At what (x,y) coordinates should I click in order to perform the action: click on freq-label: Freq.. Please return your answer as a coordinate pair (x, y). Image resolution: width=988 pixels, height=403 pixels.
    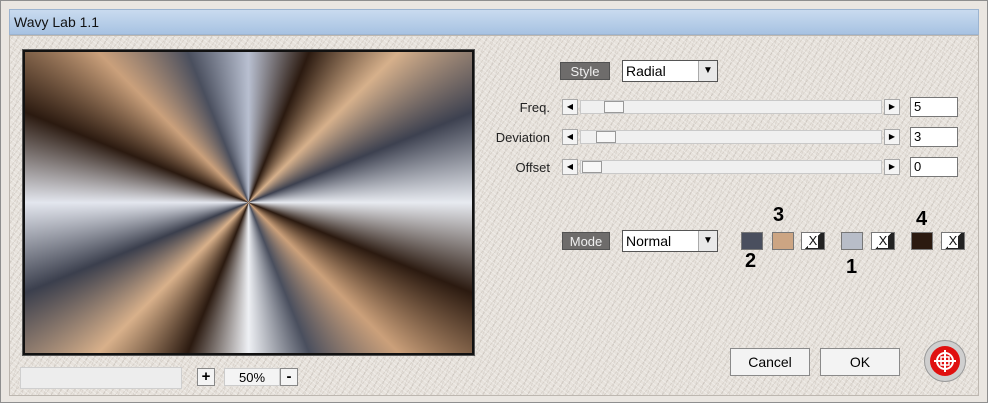
    Looking at the image, I should click on (534, 107).